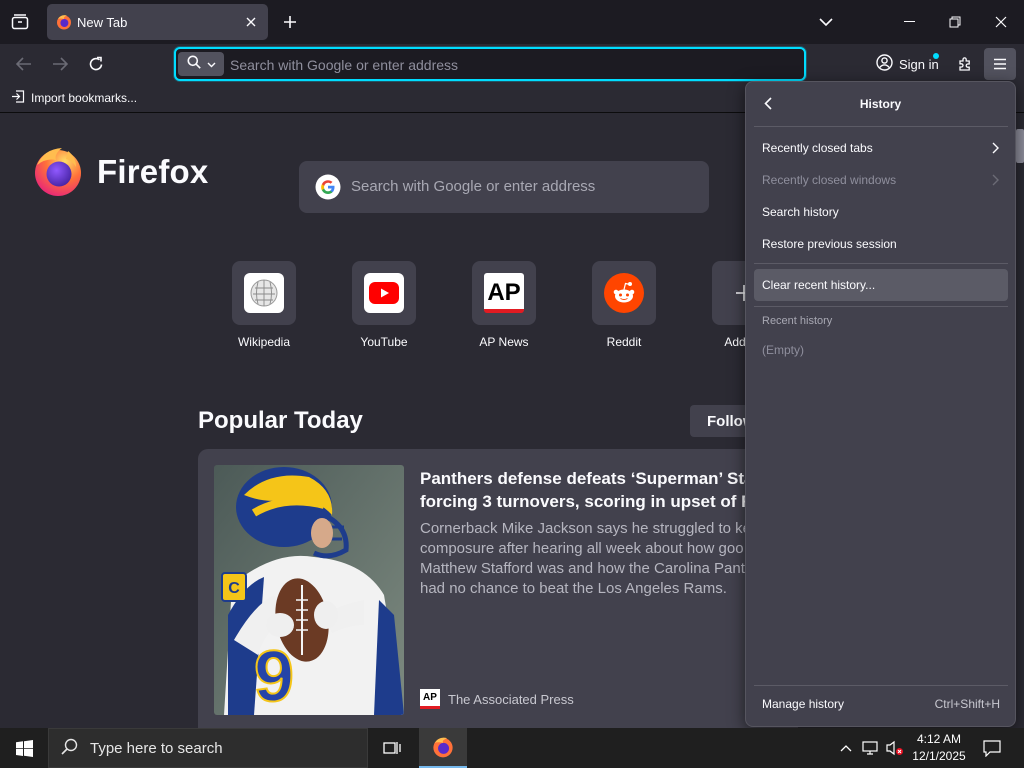 The width and height of the screenshot is (1024, 768). I want to click on firefox-wordmark: Firefox, so click(153, 171).